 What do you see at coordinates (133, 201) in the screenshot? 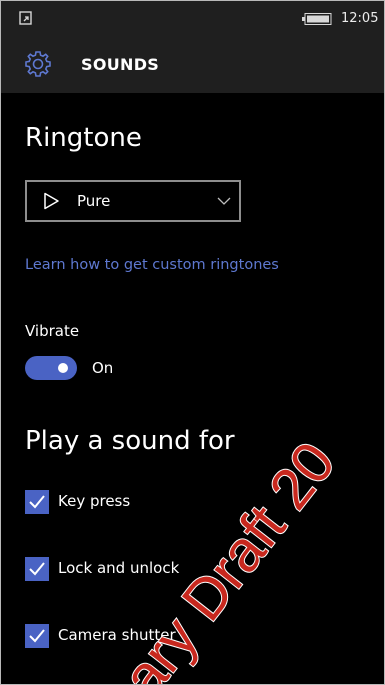
I see `ringtone-dropdown: Pure` at bounding box center [133, 201].